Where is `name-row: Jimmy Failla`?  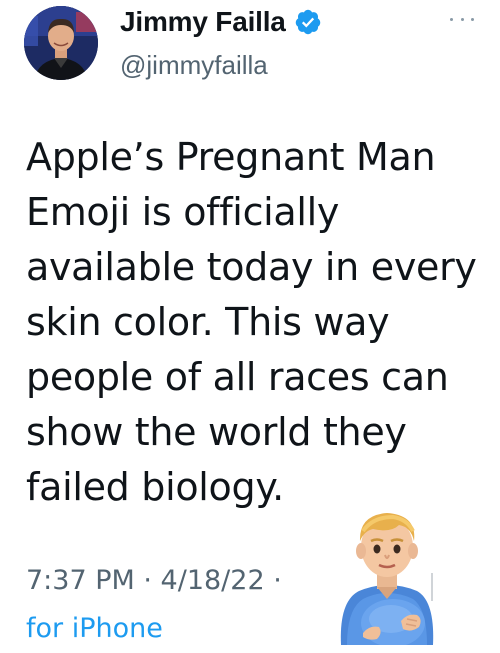 name-row: Jimmy Failla is located at coordinates (221, 22).